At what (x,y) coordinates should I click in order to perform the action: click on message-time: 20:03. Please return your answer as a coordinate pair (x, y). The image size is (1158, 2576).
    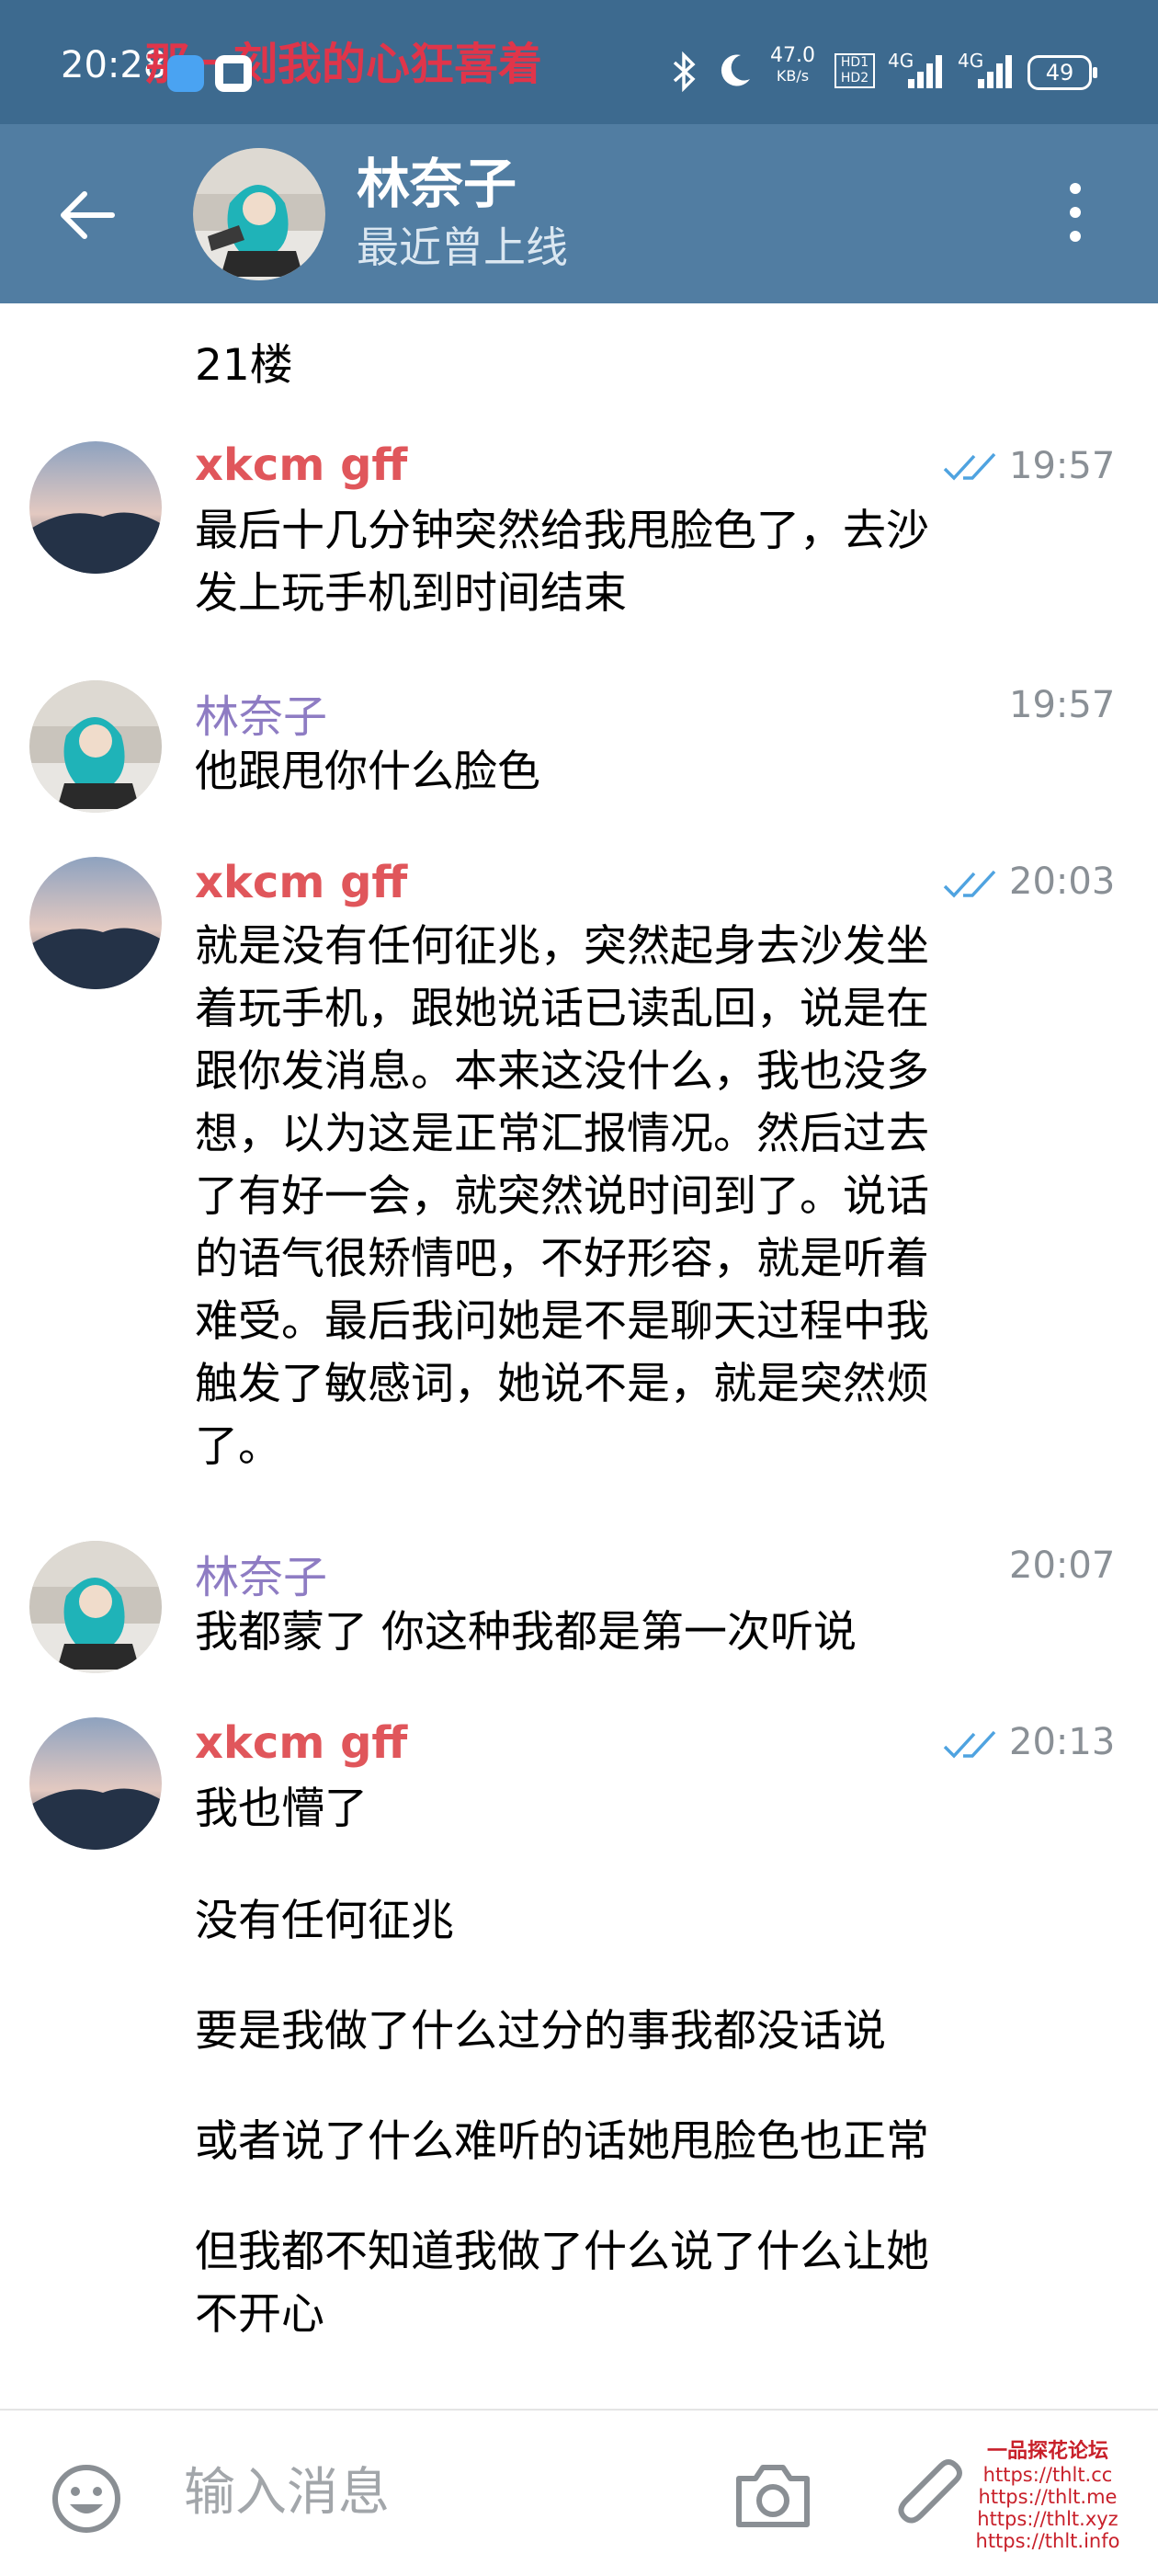
    Looking at the image, I should click on (1062, 882).